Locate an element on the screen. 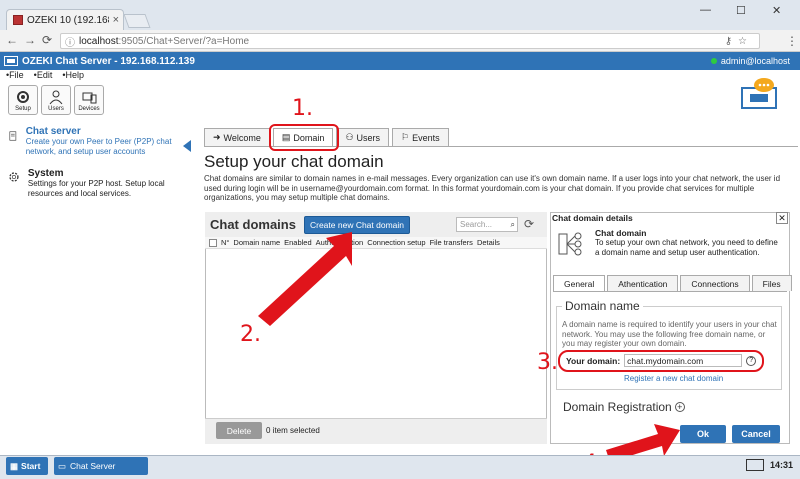 The height and width of the screenshot is (479, 800). column-connection-setup: Connection setup is located at coordinates (396, 242).